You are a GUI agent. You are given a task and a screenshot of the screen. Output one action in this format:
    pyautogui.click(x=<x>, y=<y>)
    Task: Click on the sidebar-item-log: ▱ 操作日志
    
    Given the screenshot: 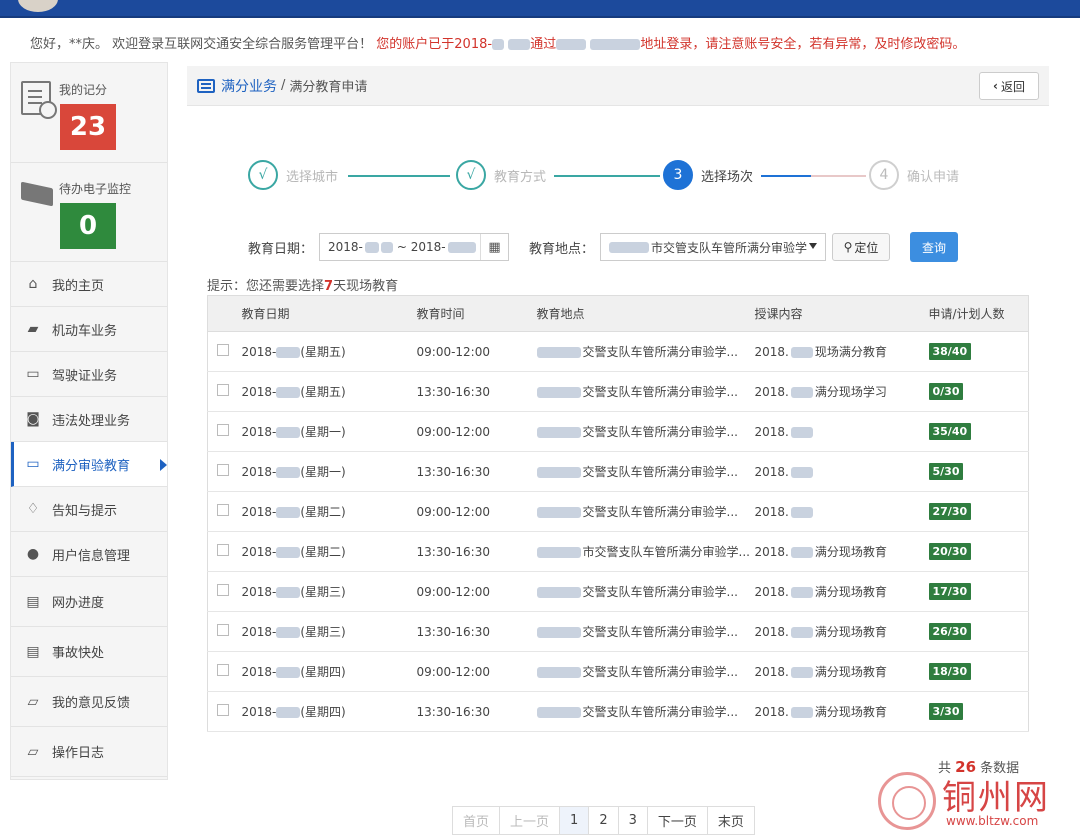 What is the action you would take?
    pyautogui.click(x=89, y=752)
    